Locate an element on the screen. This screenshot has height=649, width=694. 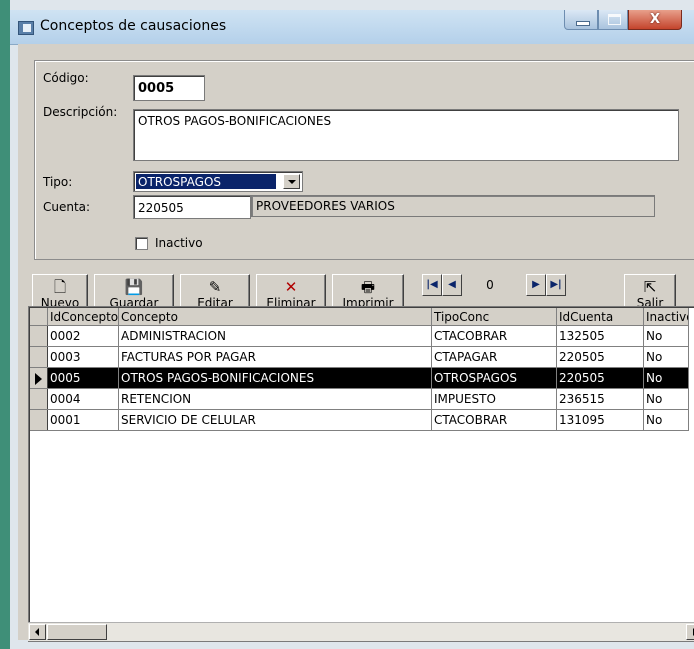
scroll-right-icon is located at coordinates (690, 632).